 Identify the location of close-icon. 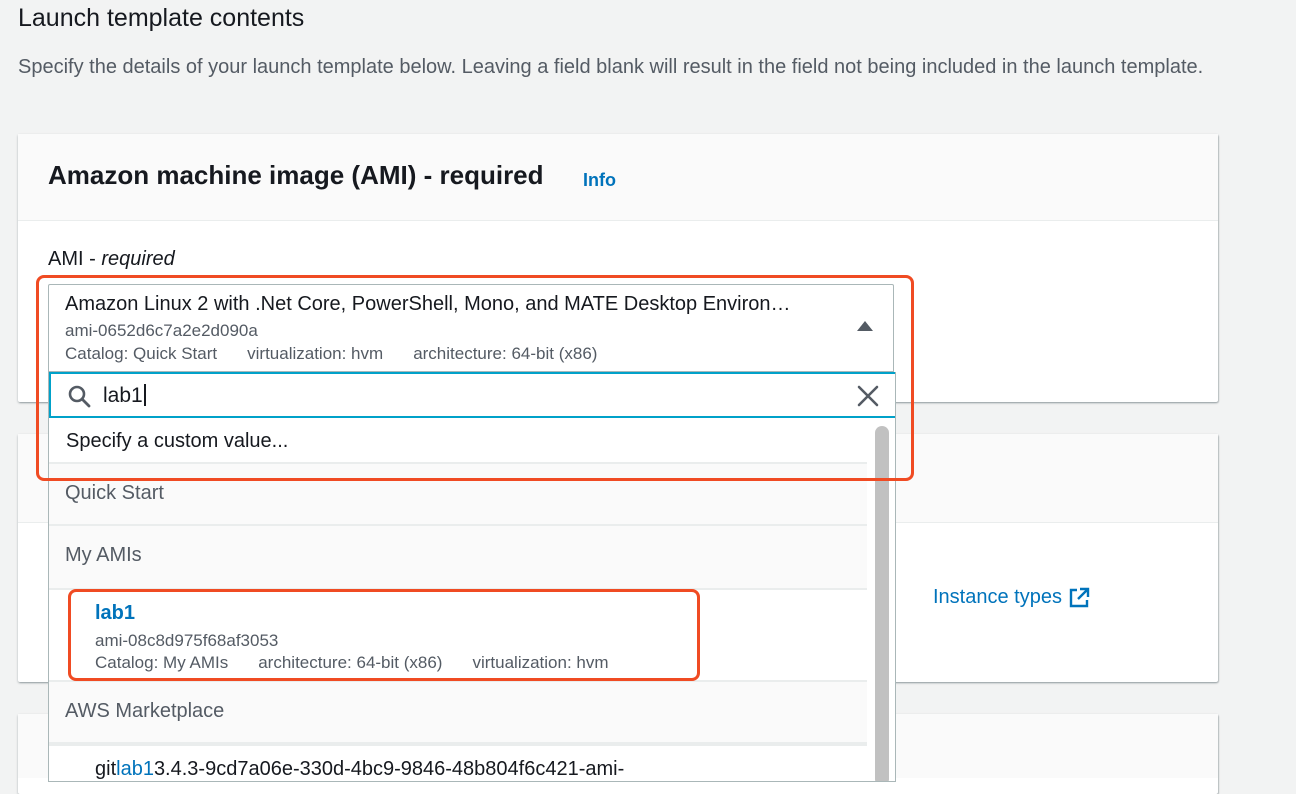
(868, 396).